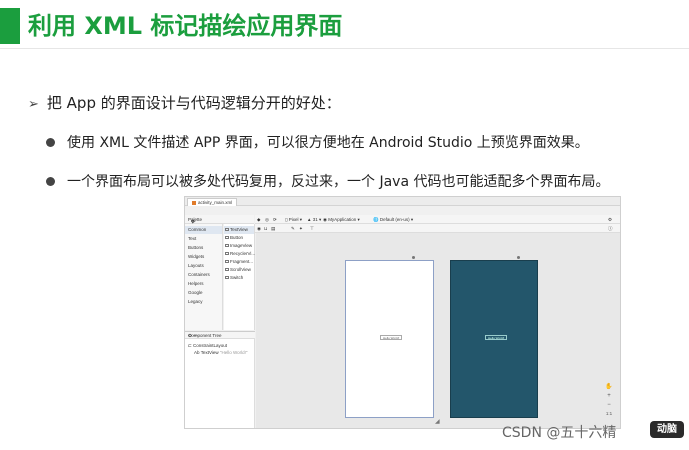 This screenshot has height=450, width=689. Describe the element at coordinates (215, 202) in the screenshot. I see `file-tab-label: activity_main.xml` at that location.